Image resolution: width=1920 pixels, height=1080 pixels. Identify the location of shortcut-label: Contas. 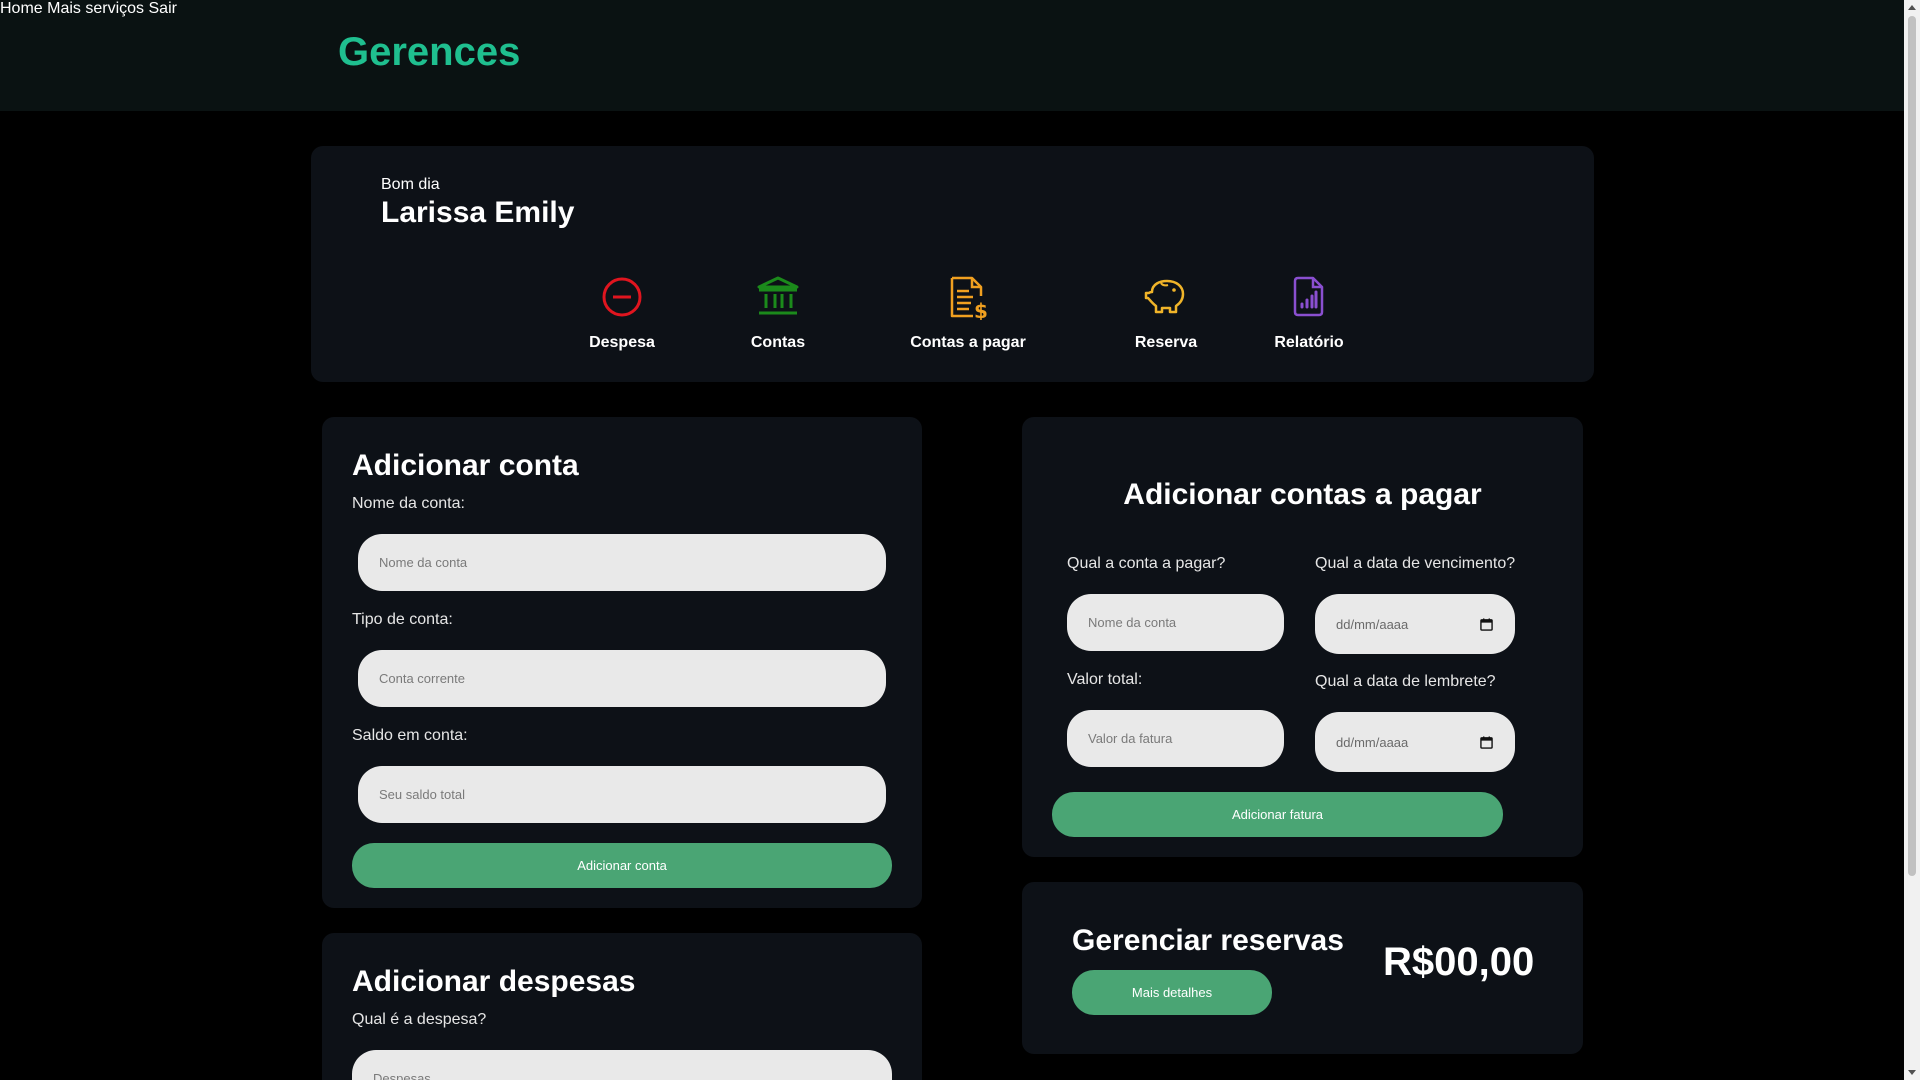
(778, 342).